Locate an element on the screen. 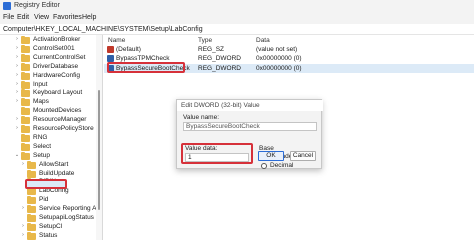 The image size is (474, 240). column-name: Name is located at coordinates (116, 40).